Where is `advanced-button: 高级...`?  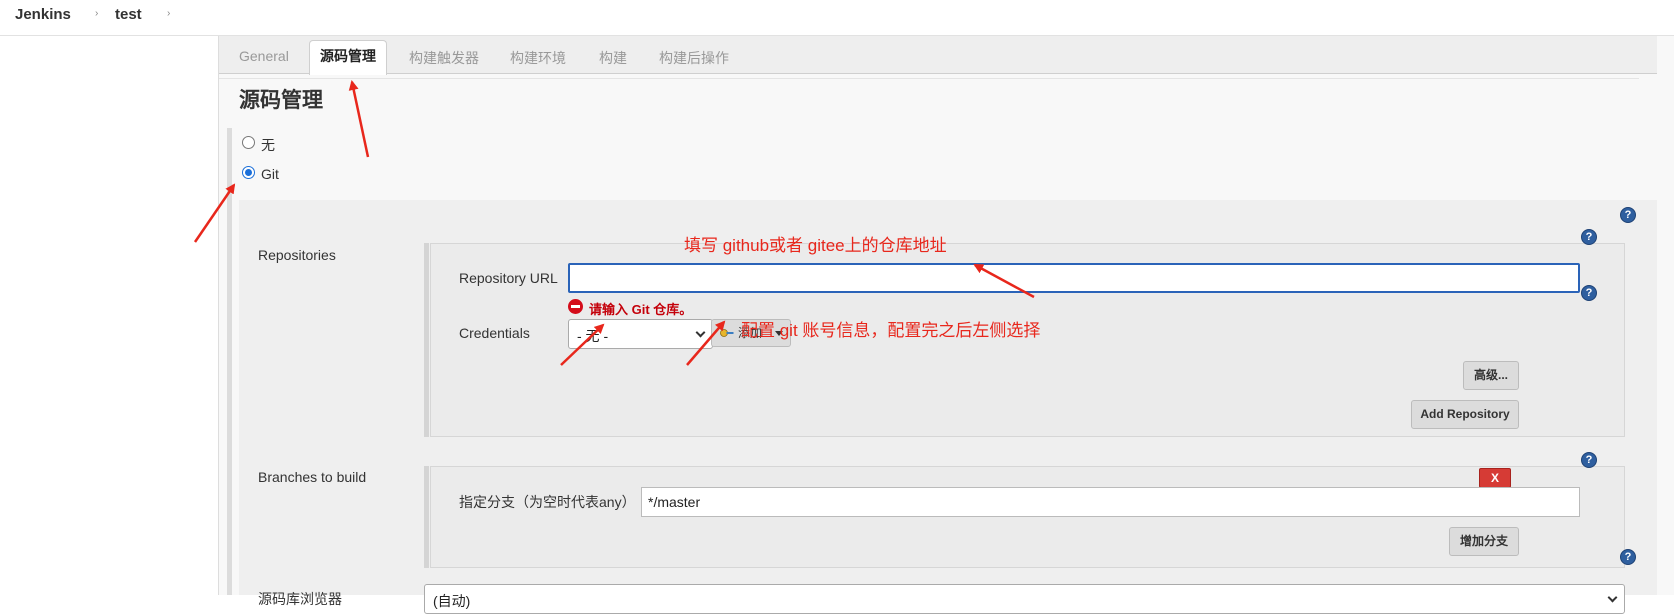
advanced-button: 高级... is located at coordinates (1491, 375).